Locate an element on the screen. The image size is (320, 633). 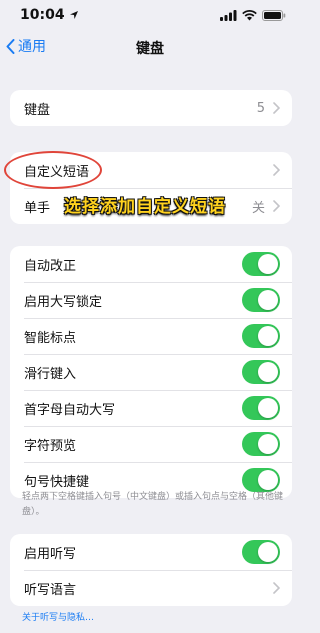
back-label: 通用 is located at coordinates (32, 47).